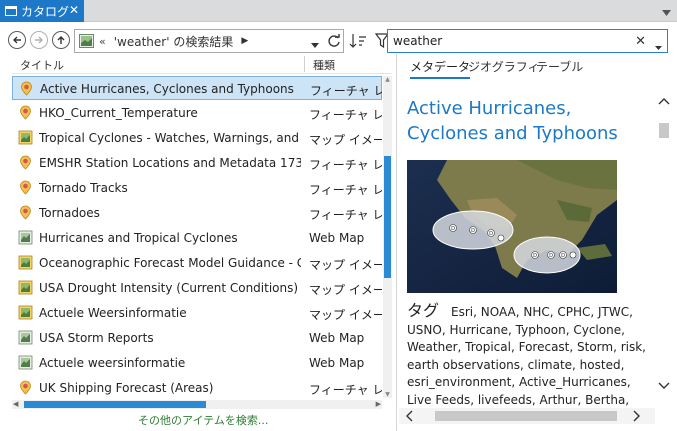  What do you see at coordinates (559, 66) in the screenshot?
I see `tab-table: テーブル` at bounding box center [559, 66].